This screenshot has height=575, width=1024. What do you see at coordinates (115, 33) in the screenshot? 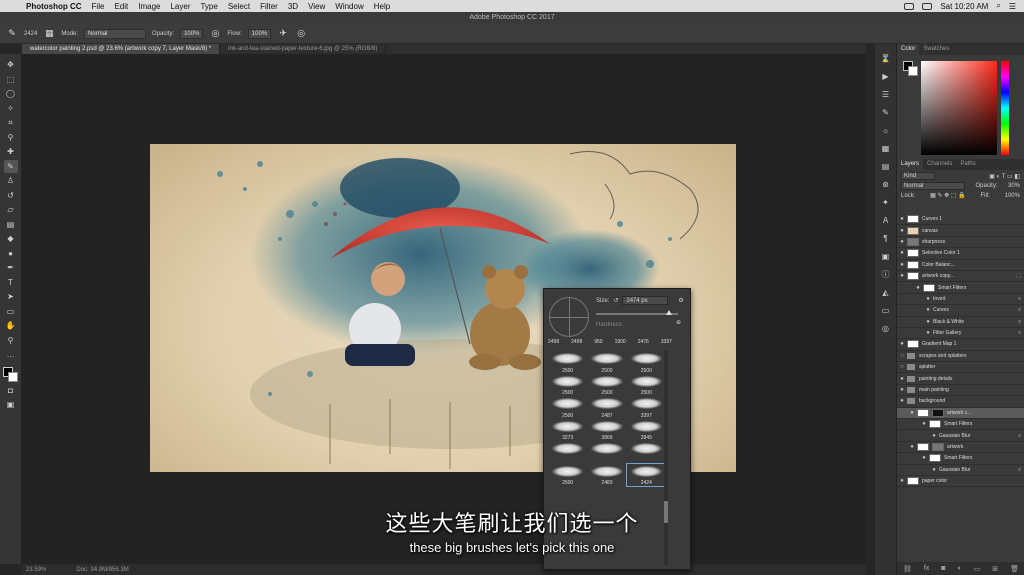
I see `mode-select: Normal` at bounding box center [115, 33].